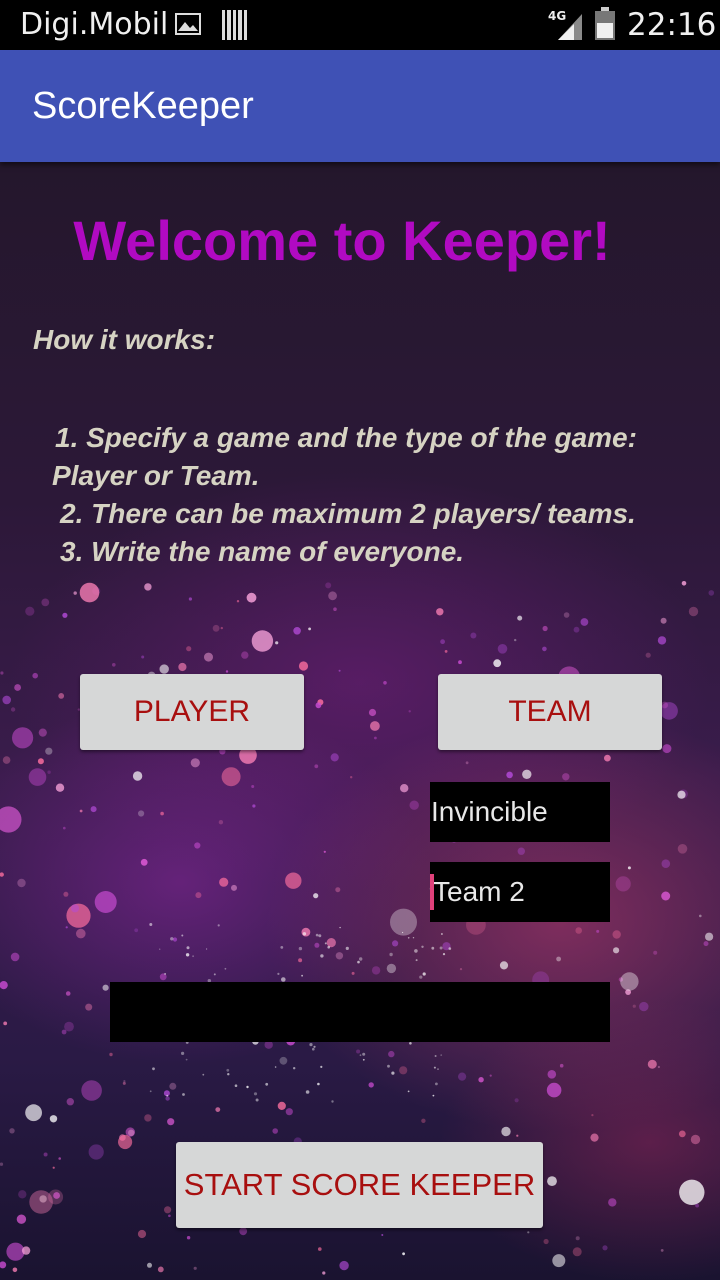  I want to click on game-name-field, so click(360, 1012).